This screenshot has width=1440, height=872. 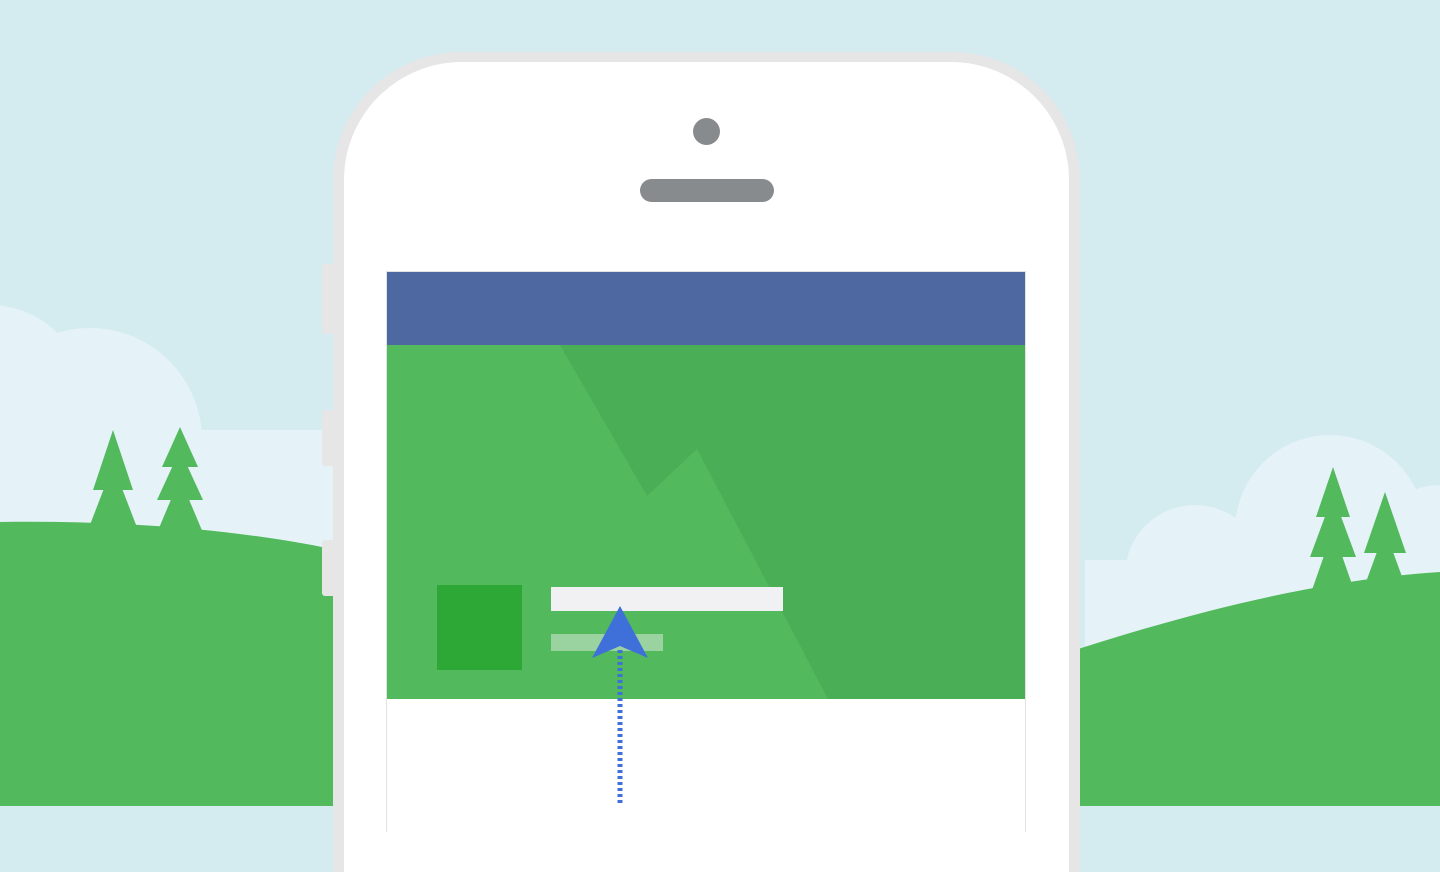 I want to click on profile-picture, so click(x=479, y=627).